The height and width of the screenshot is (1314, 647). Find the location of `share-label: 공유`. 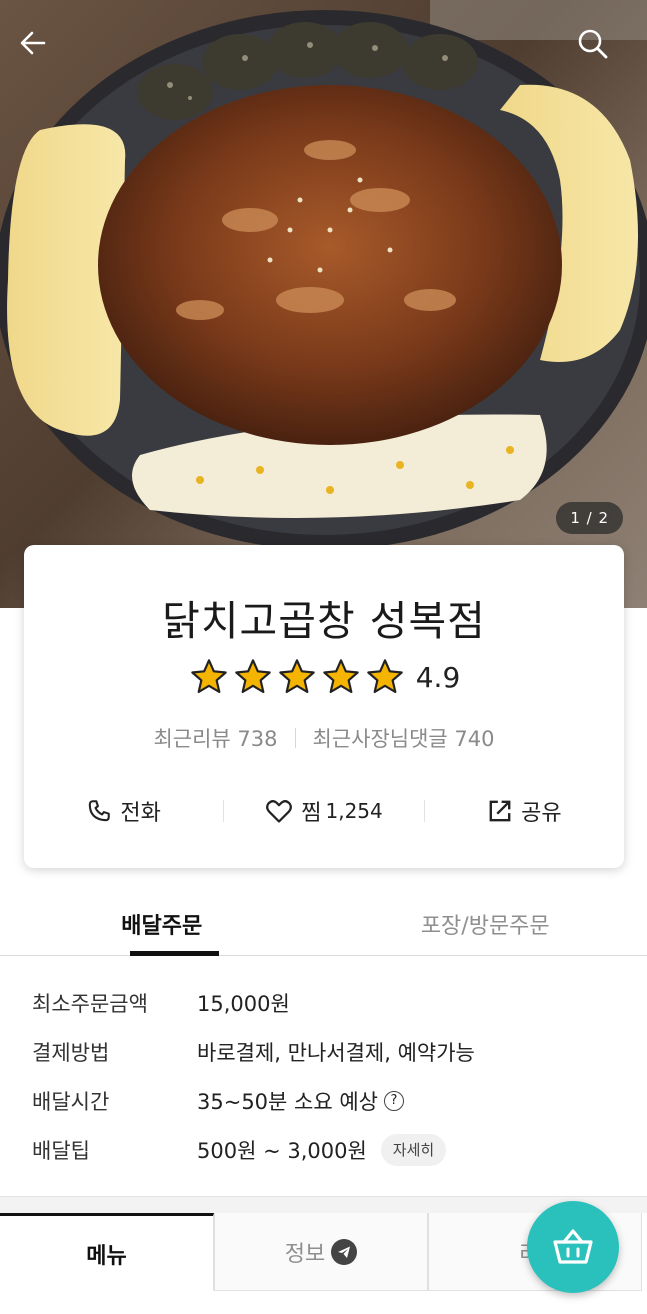

share-label: 공유 is located at coordinates (541, 813).